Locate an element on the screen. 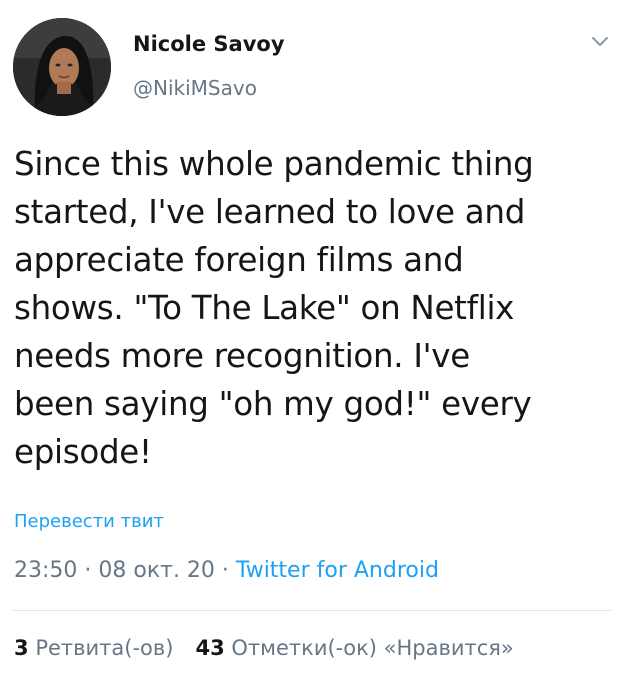 The width and height of the screenshot is (617, 681). likes-stat: 43 Отметки(-ок) «Нравится» is located at coordinates (354, 648).